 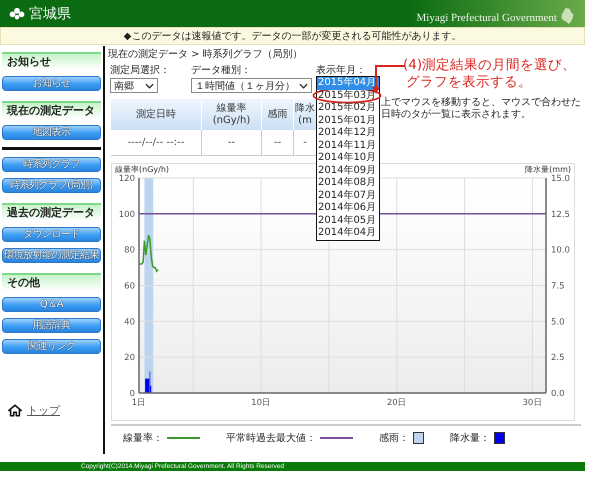 What do you see at coordinates (558, 394) in the screenshot?
I see `tick-label: 0.0` at bounding box center [558, 394].